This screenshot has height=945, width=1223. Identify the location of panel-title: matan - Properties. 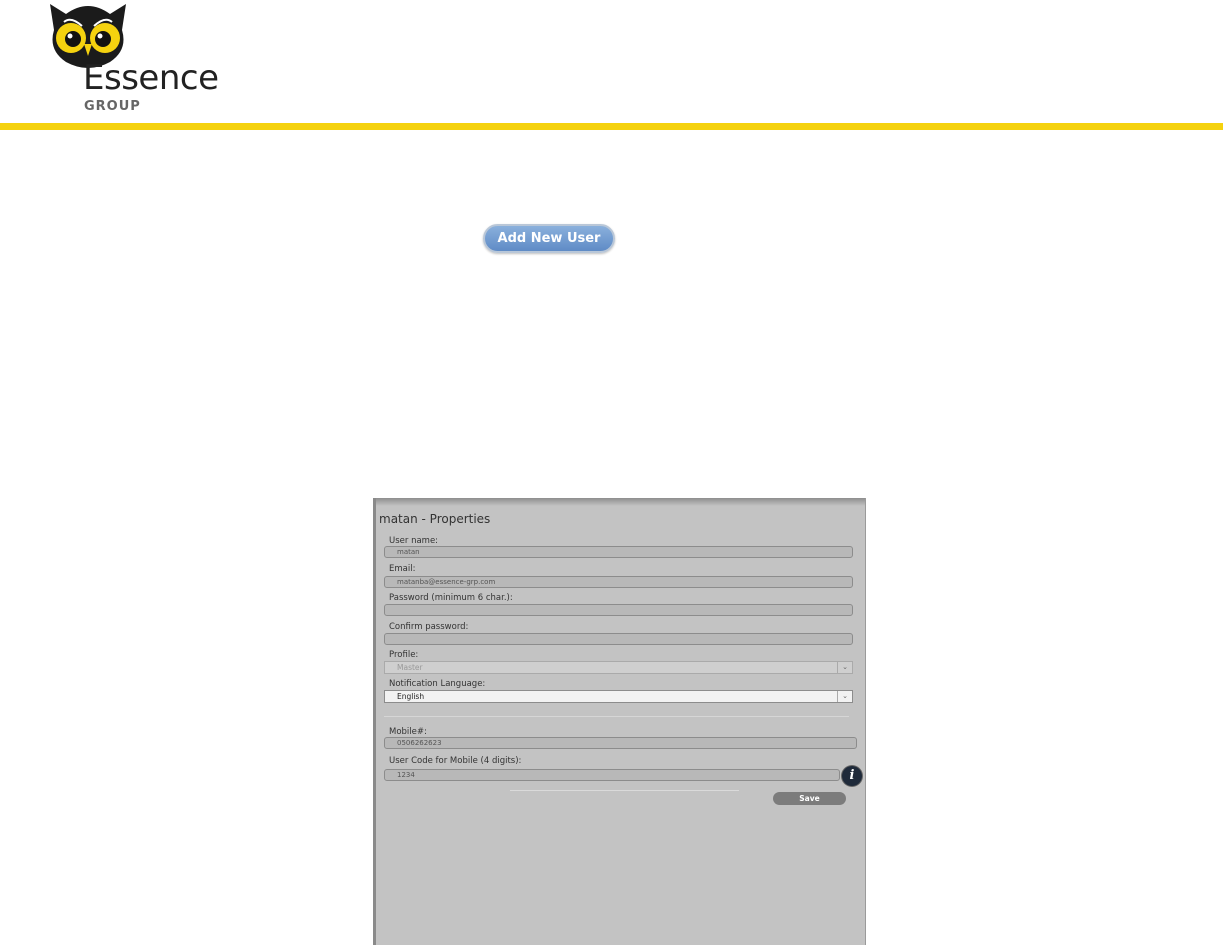
(435, 519).